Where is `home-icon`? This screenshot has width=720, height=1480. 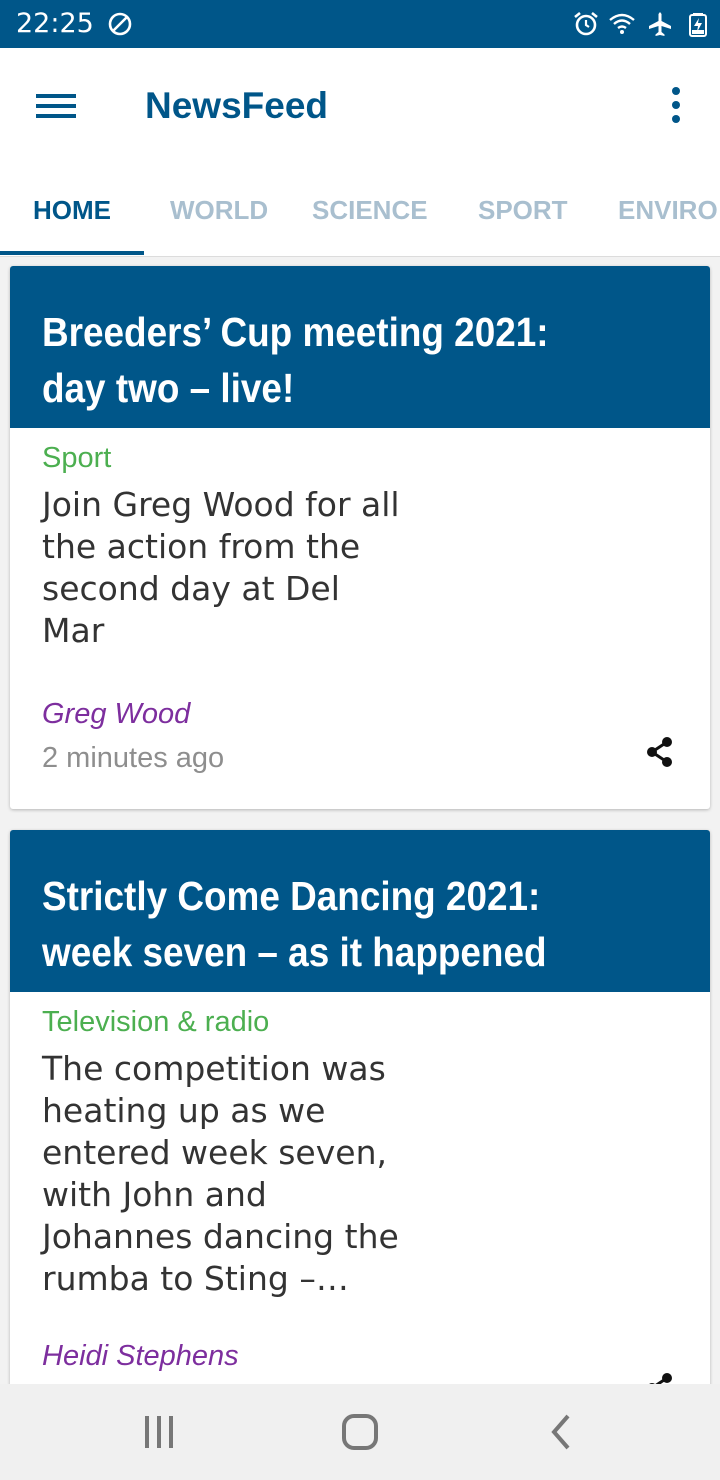
home-icon is located at coordinates (360, 1432).